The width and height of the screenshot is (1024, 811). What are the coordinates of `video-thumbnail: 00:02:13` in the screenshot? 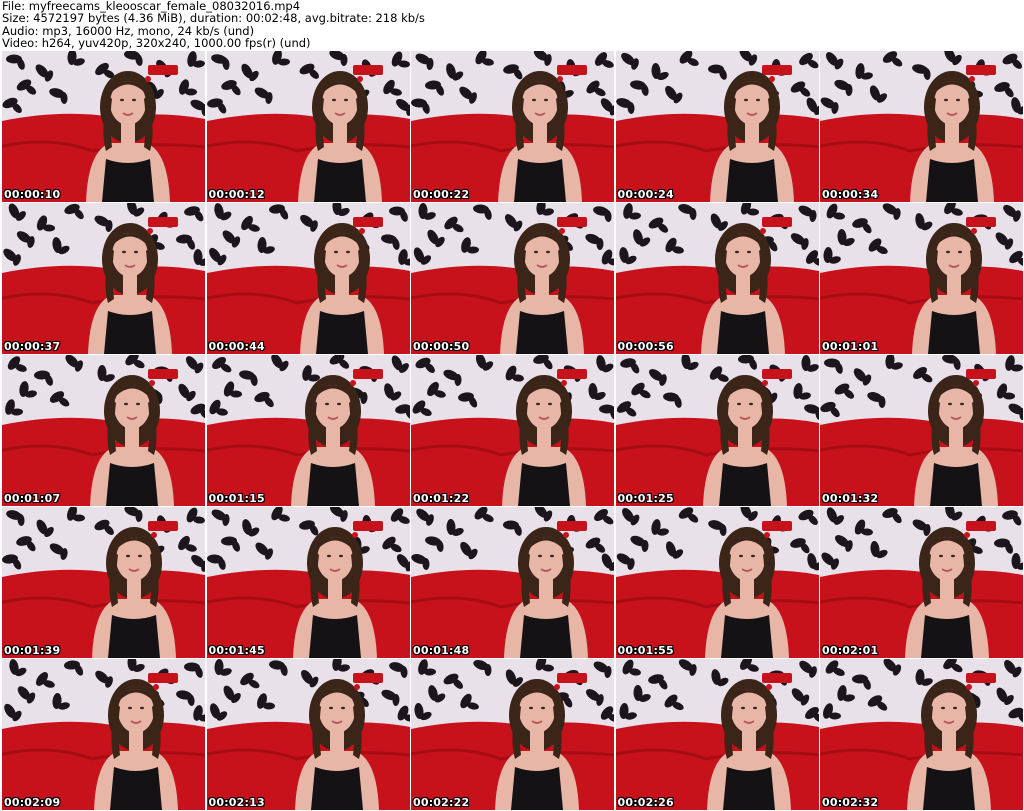 It's located at (308, 734).